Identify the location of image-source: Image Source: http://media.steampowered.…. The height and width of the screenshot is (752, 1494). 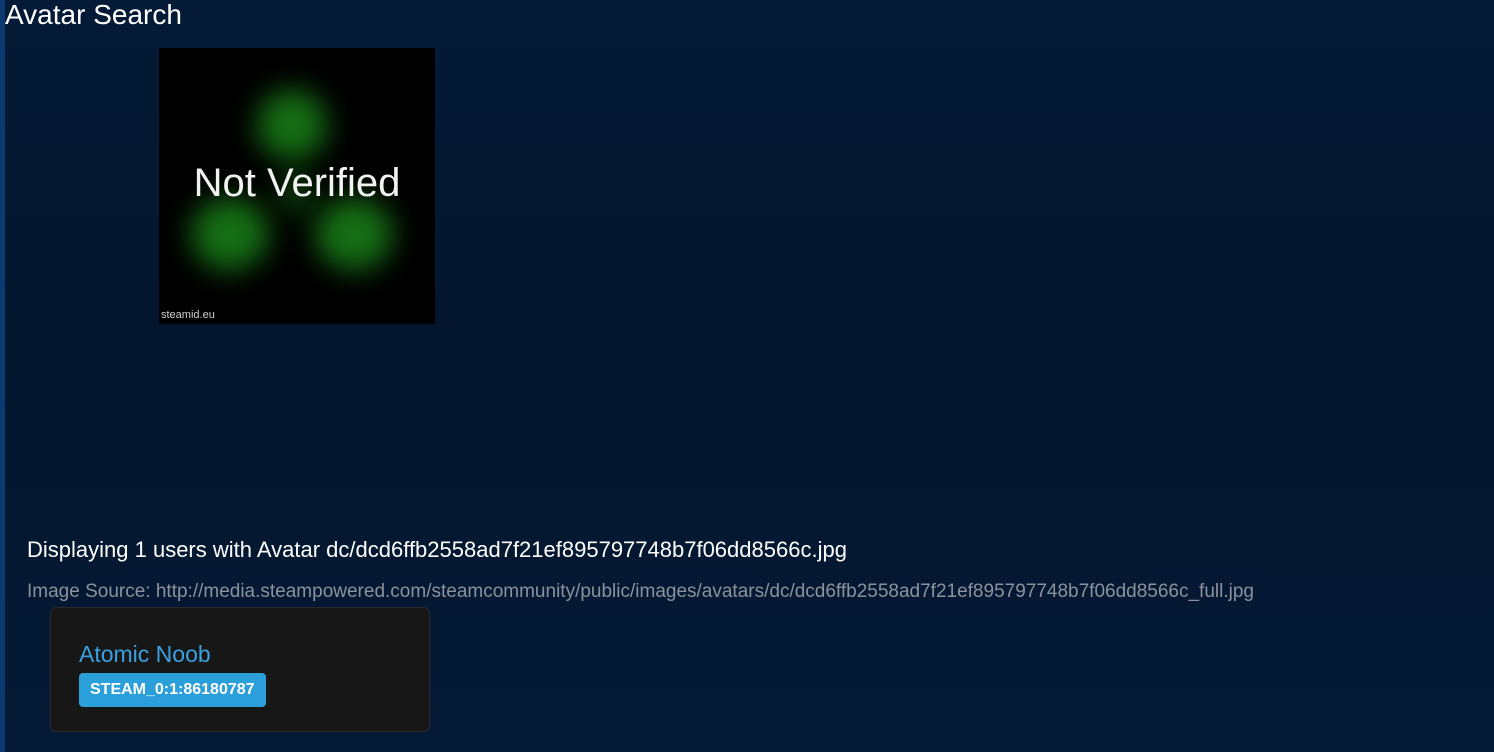
(640, 591).